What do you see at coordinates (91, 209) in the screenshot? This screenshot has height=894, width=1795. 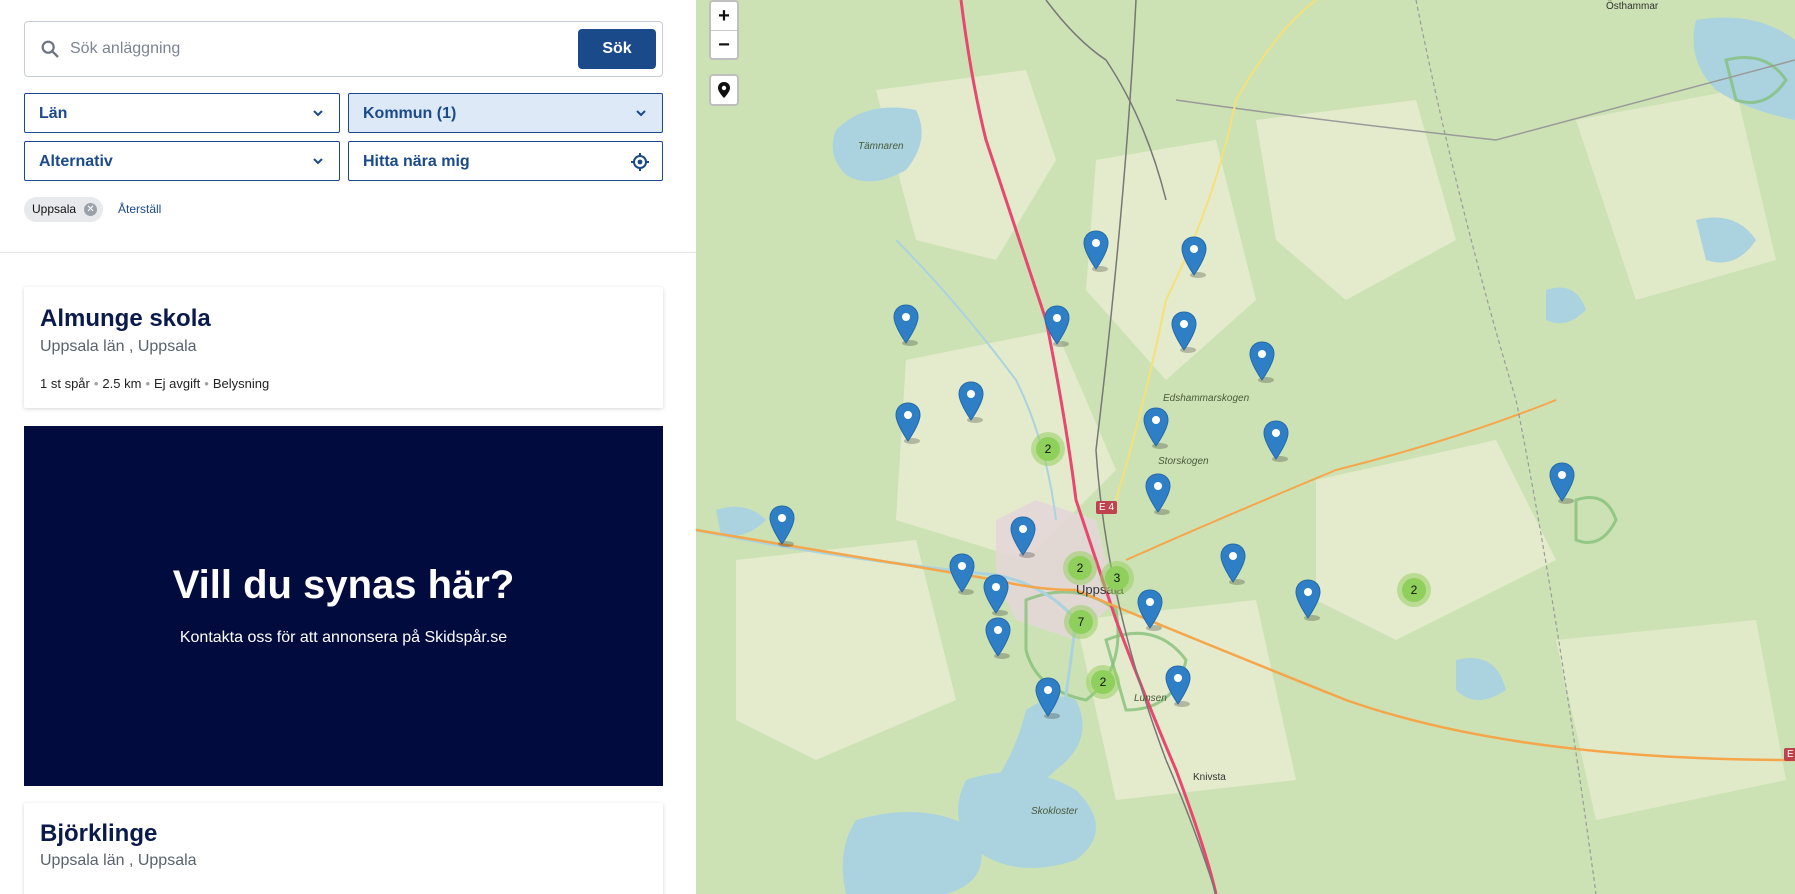 I see `remove-tag-icon: ✕` at bounding box center [91, 209].